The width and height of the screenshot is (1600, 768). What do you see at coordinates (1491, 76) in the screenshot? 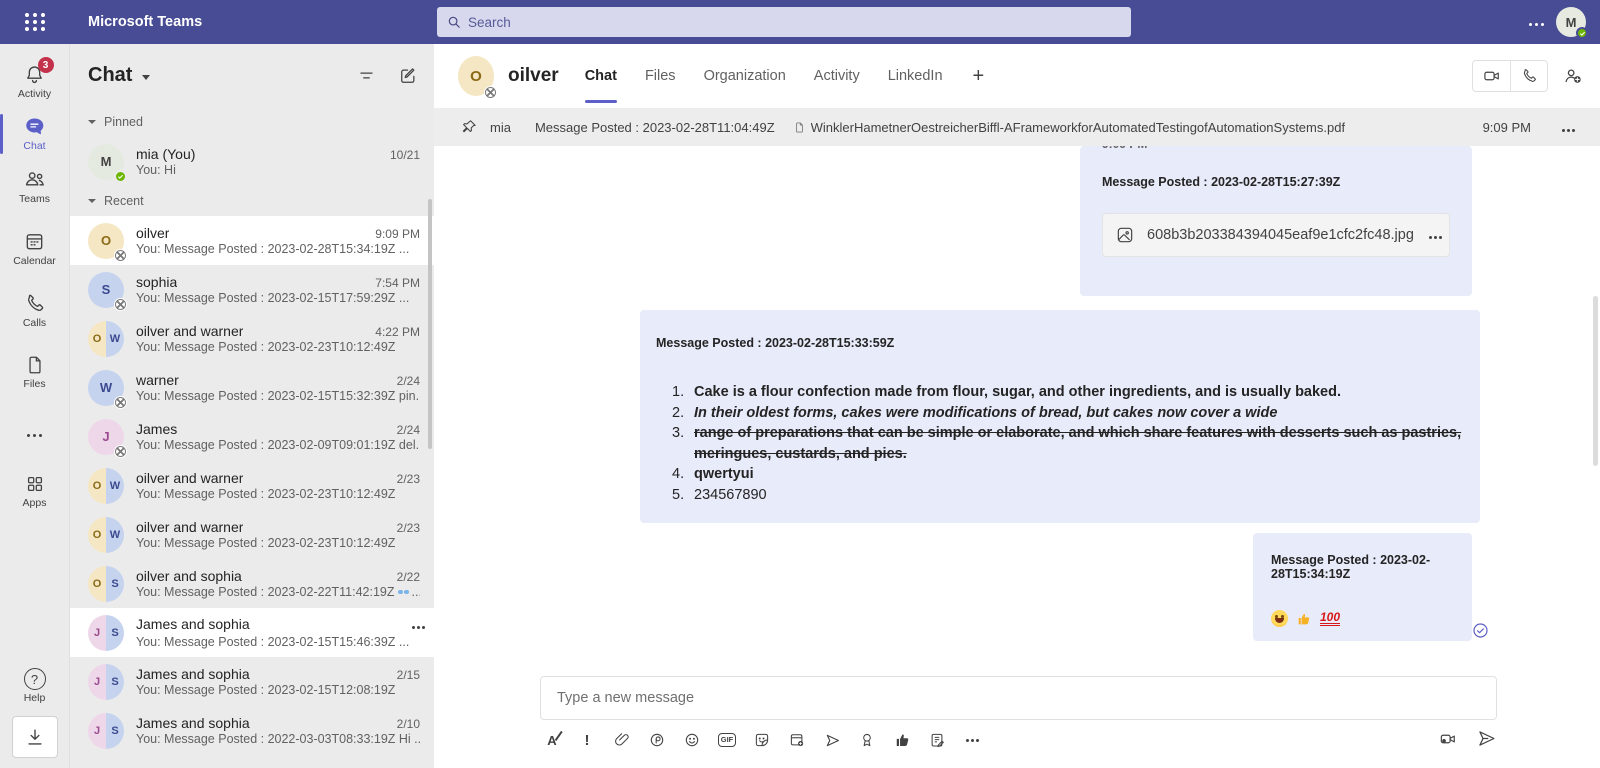
I see `video-call-button` at bounding box center [1491, 76].